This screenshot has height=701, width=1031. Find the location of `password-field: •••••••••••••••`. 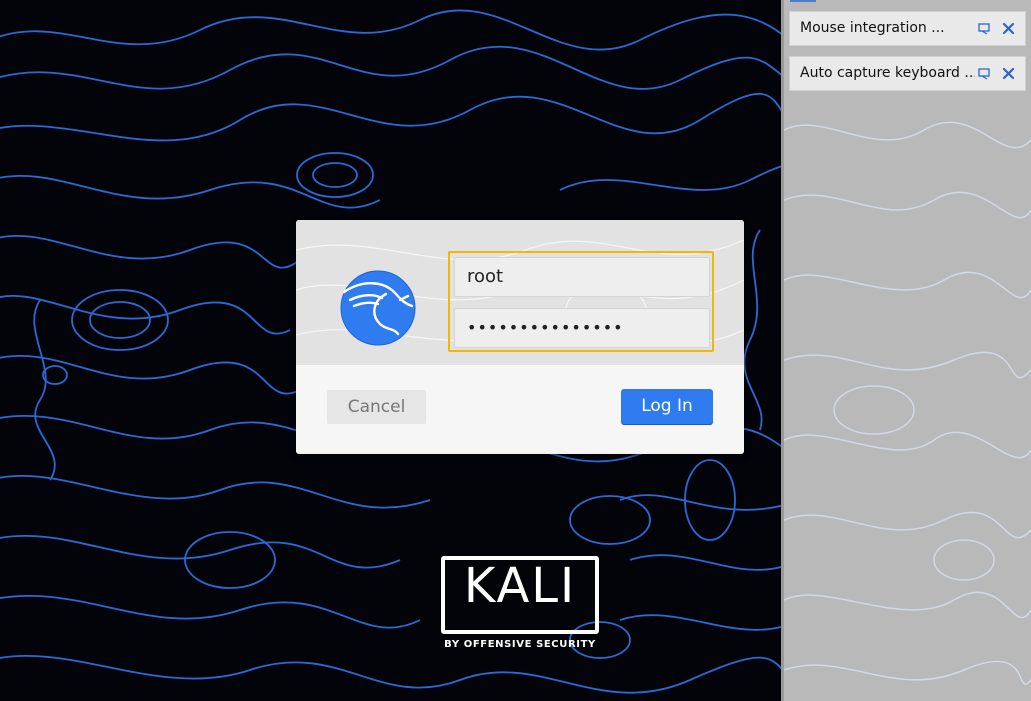

password-field: ••••••••••••••• is located at coordinates (582, 328).